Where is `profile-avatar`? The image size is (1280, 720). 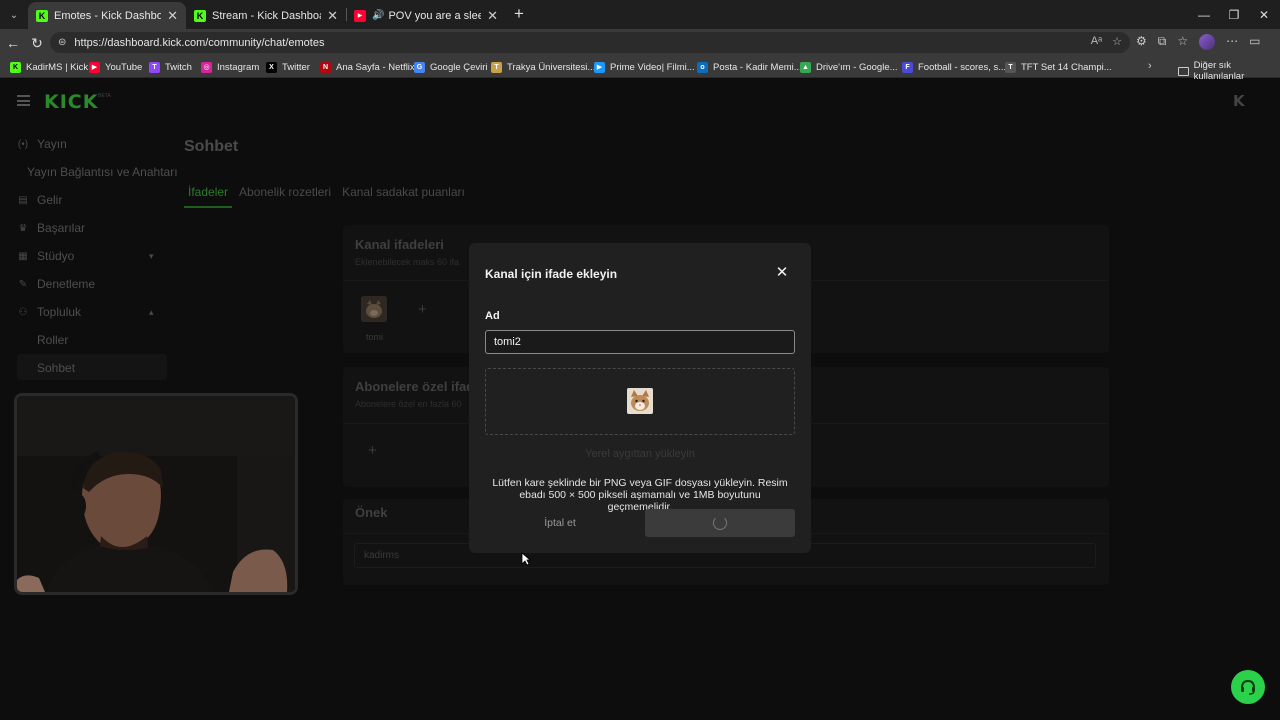 profile-avatar is located at coordinates (1207, 42).